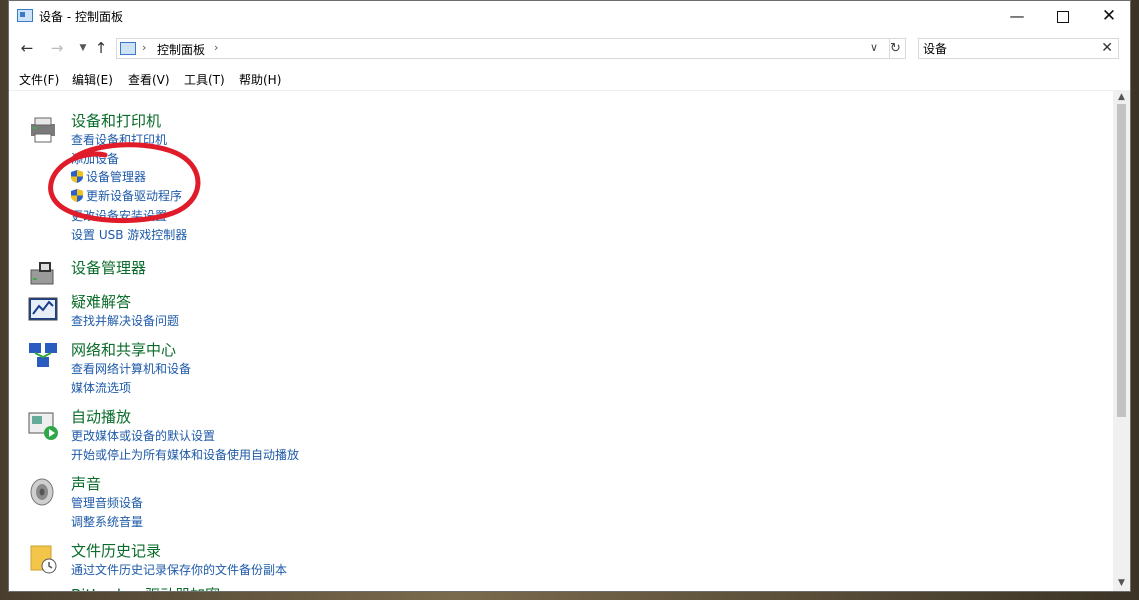  Describe the element at coordinates (43, 559) in the screenshot. I see `file-history-icon` at that location.